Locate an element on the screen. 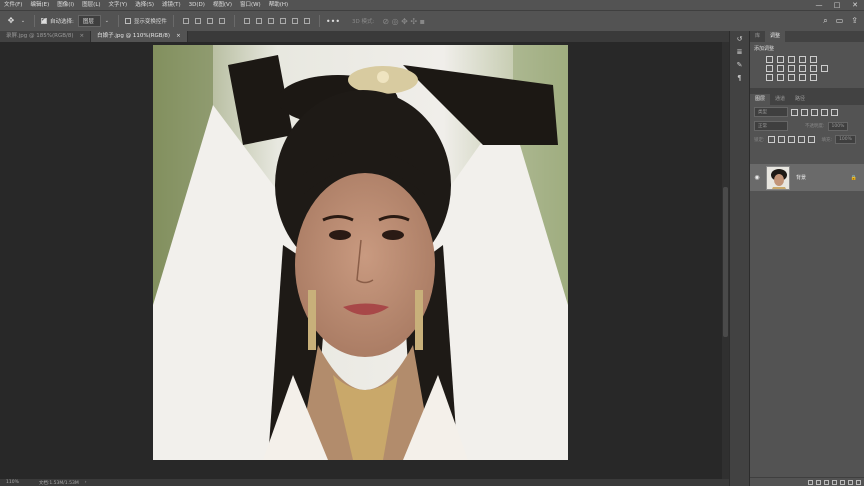 The image size is (864, 486). color-balance-icon is located at coordinates (780, 68).